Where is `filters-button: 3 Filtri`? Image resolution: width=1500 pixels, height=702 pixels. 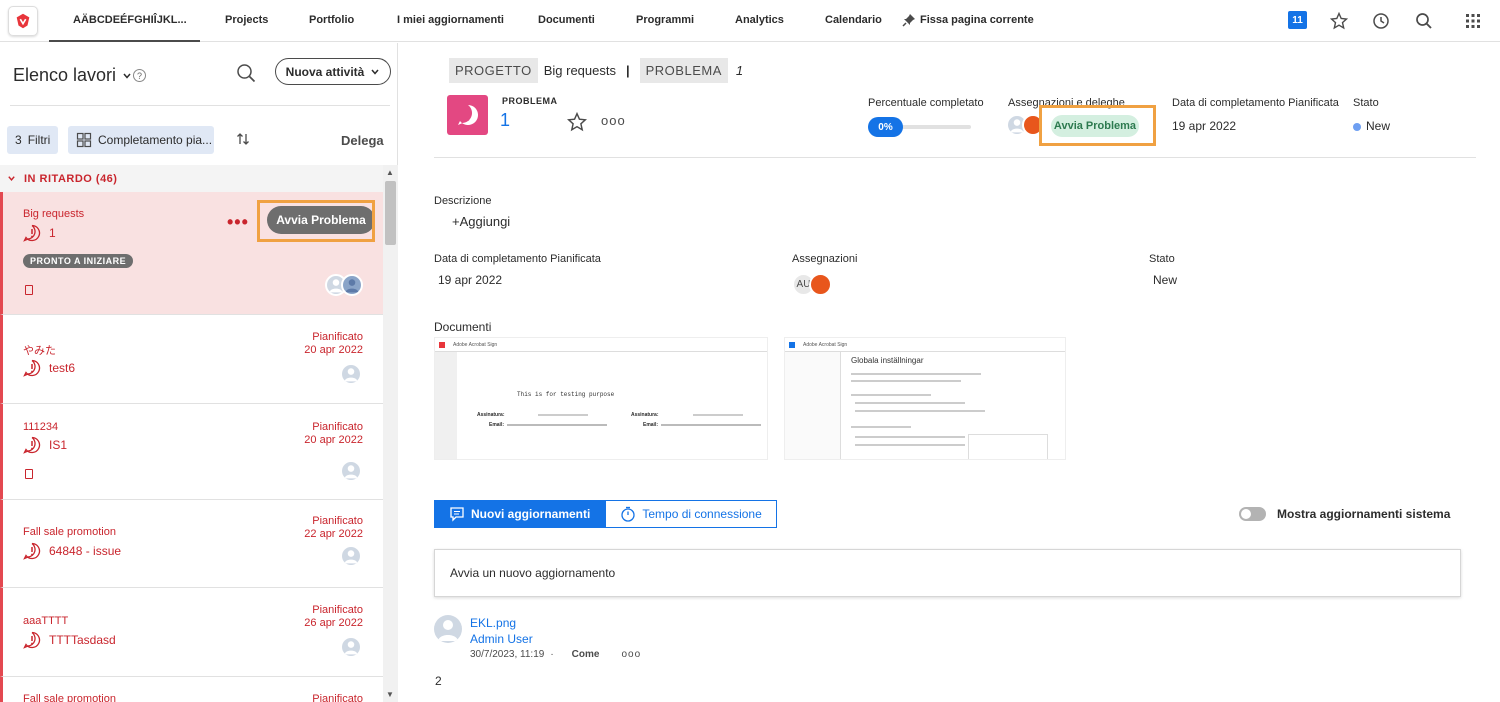
filters-button: 3 Filtri is located at coordinates (33, 140).